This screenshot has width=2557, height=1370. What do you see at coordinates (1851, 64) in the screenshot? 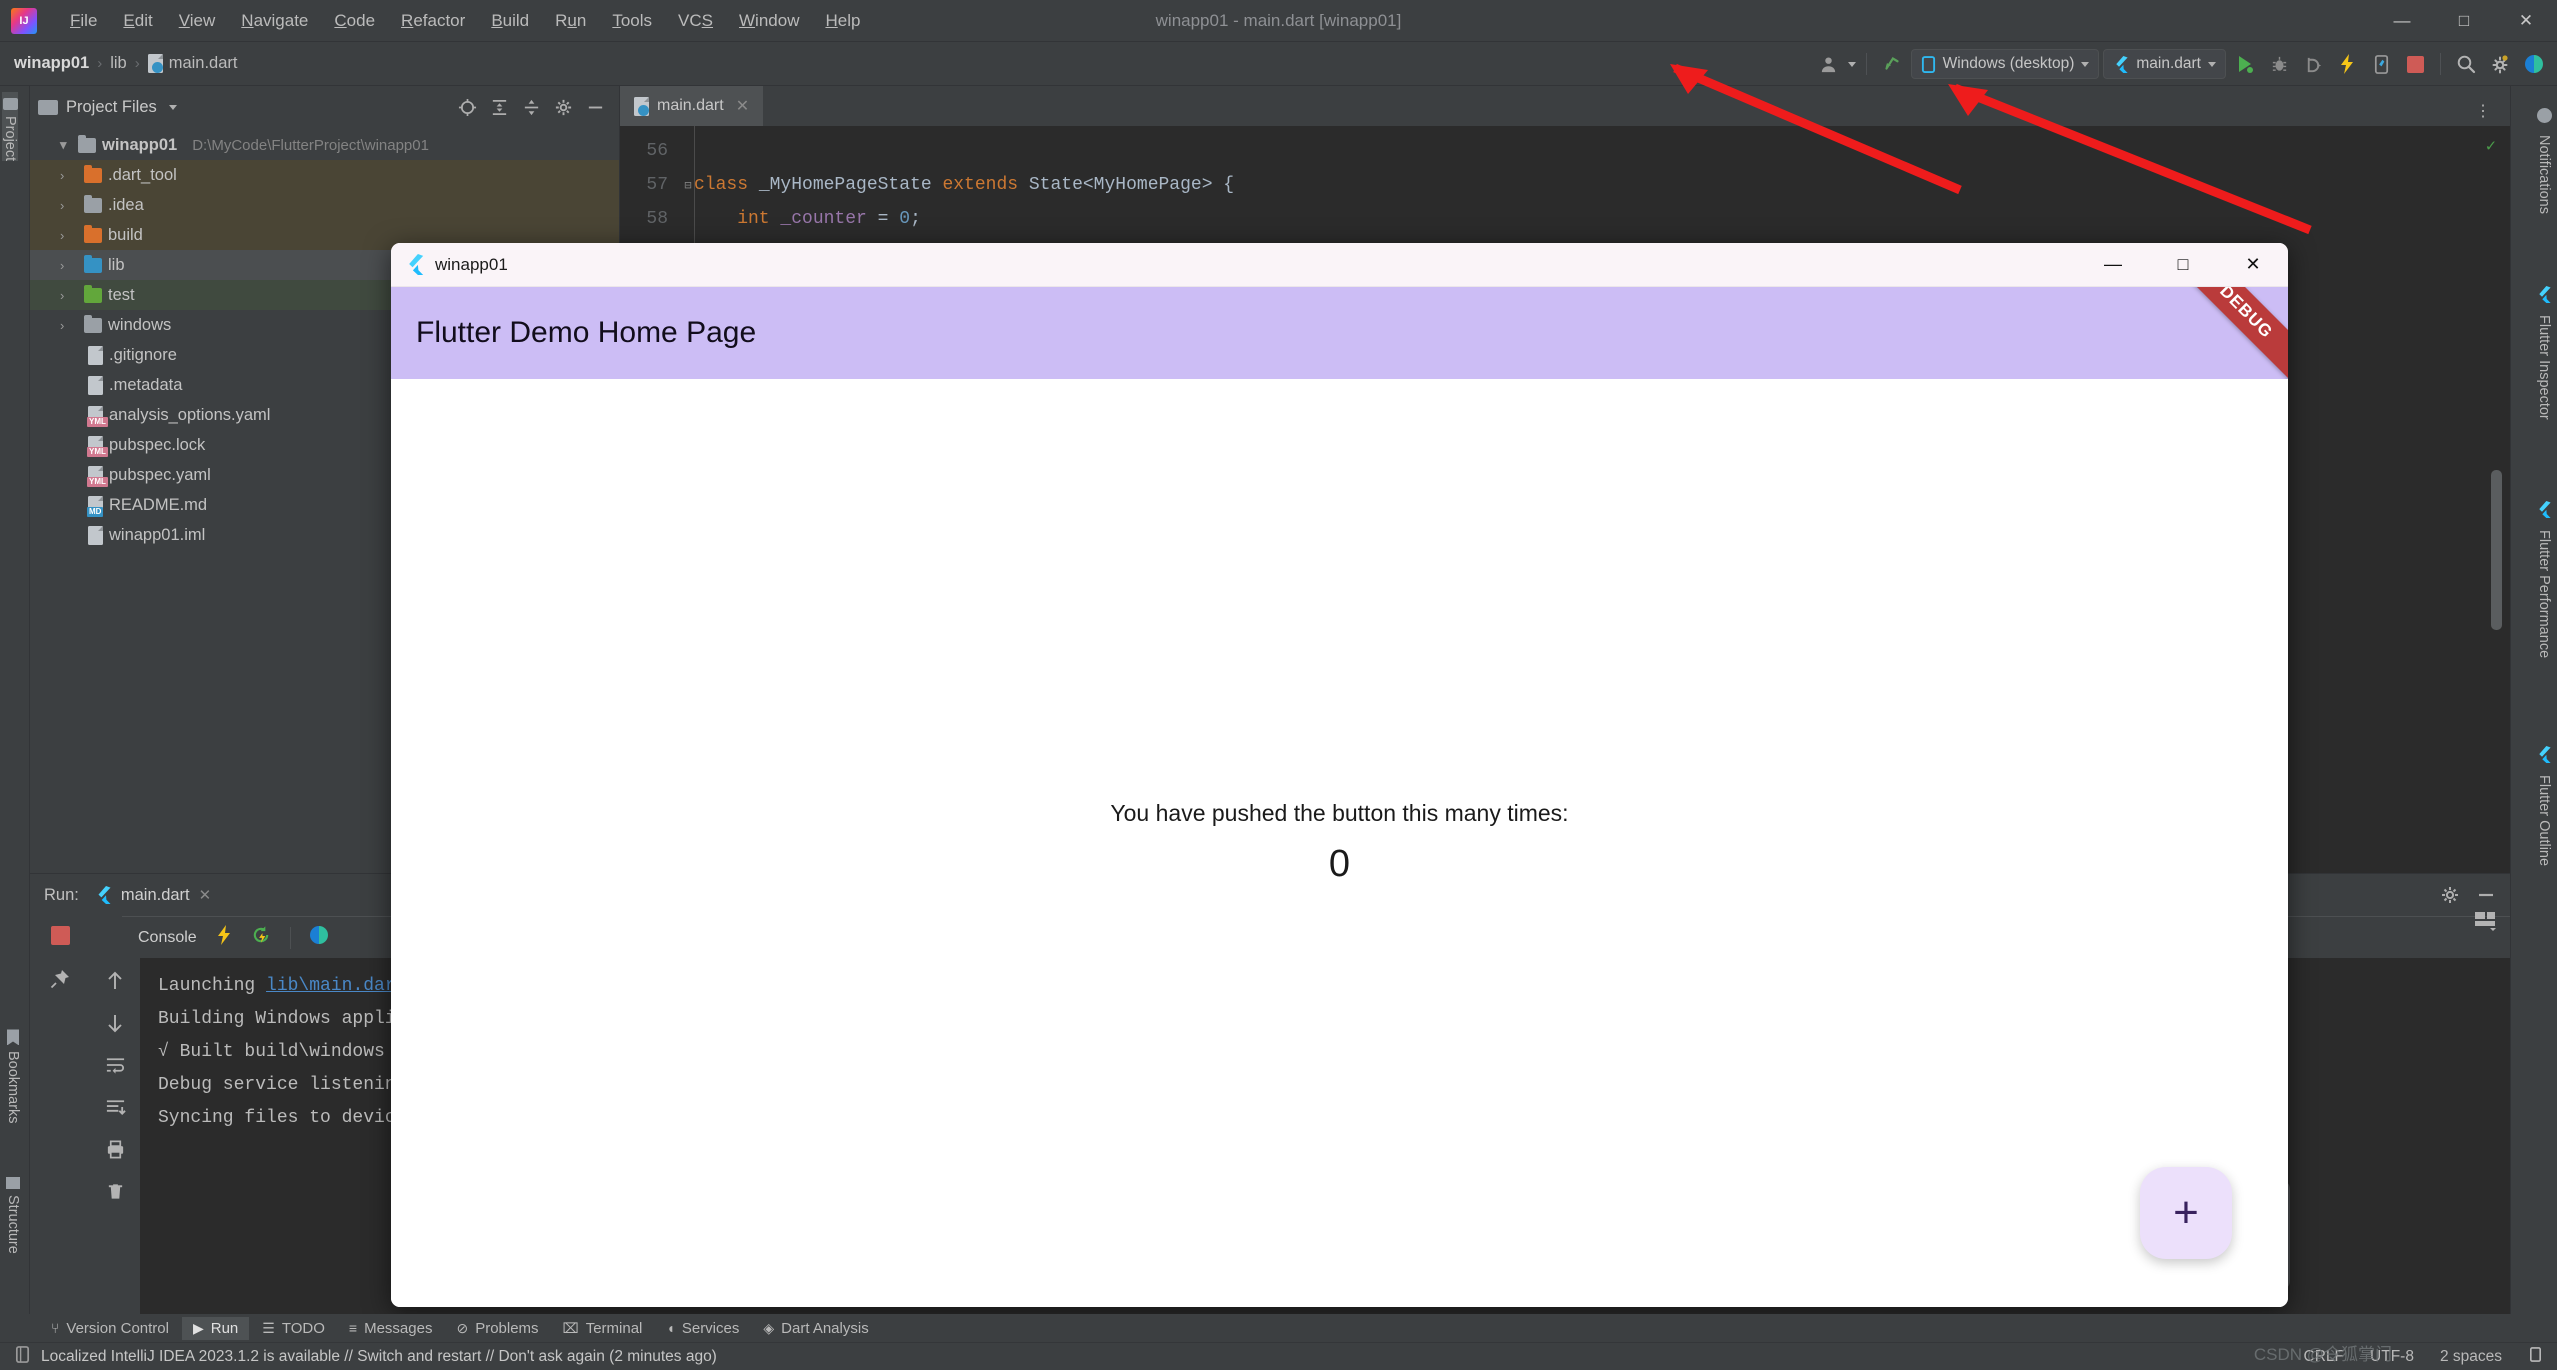
I see `user-menu-caret-icon` at bounding box center [1851, 64].